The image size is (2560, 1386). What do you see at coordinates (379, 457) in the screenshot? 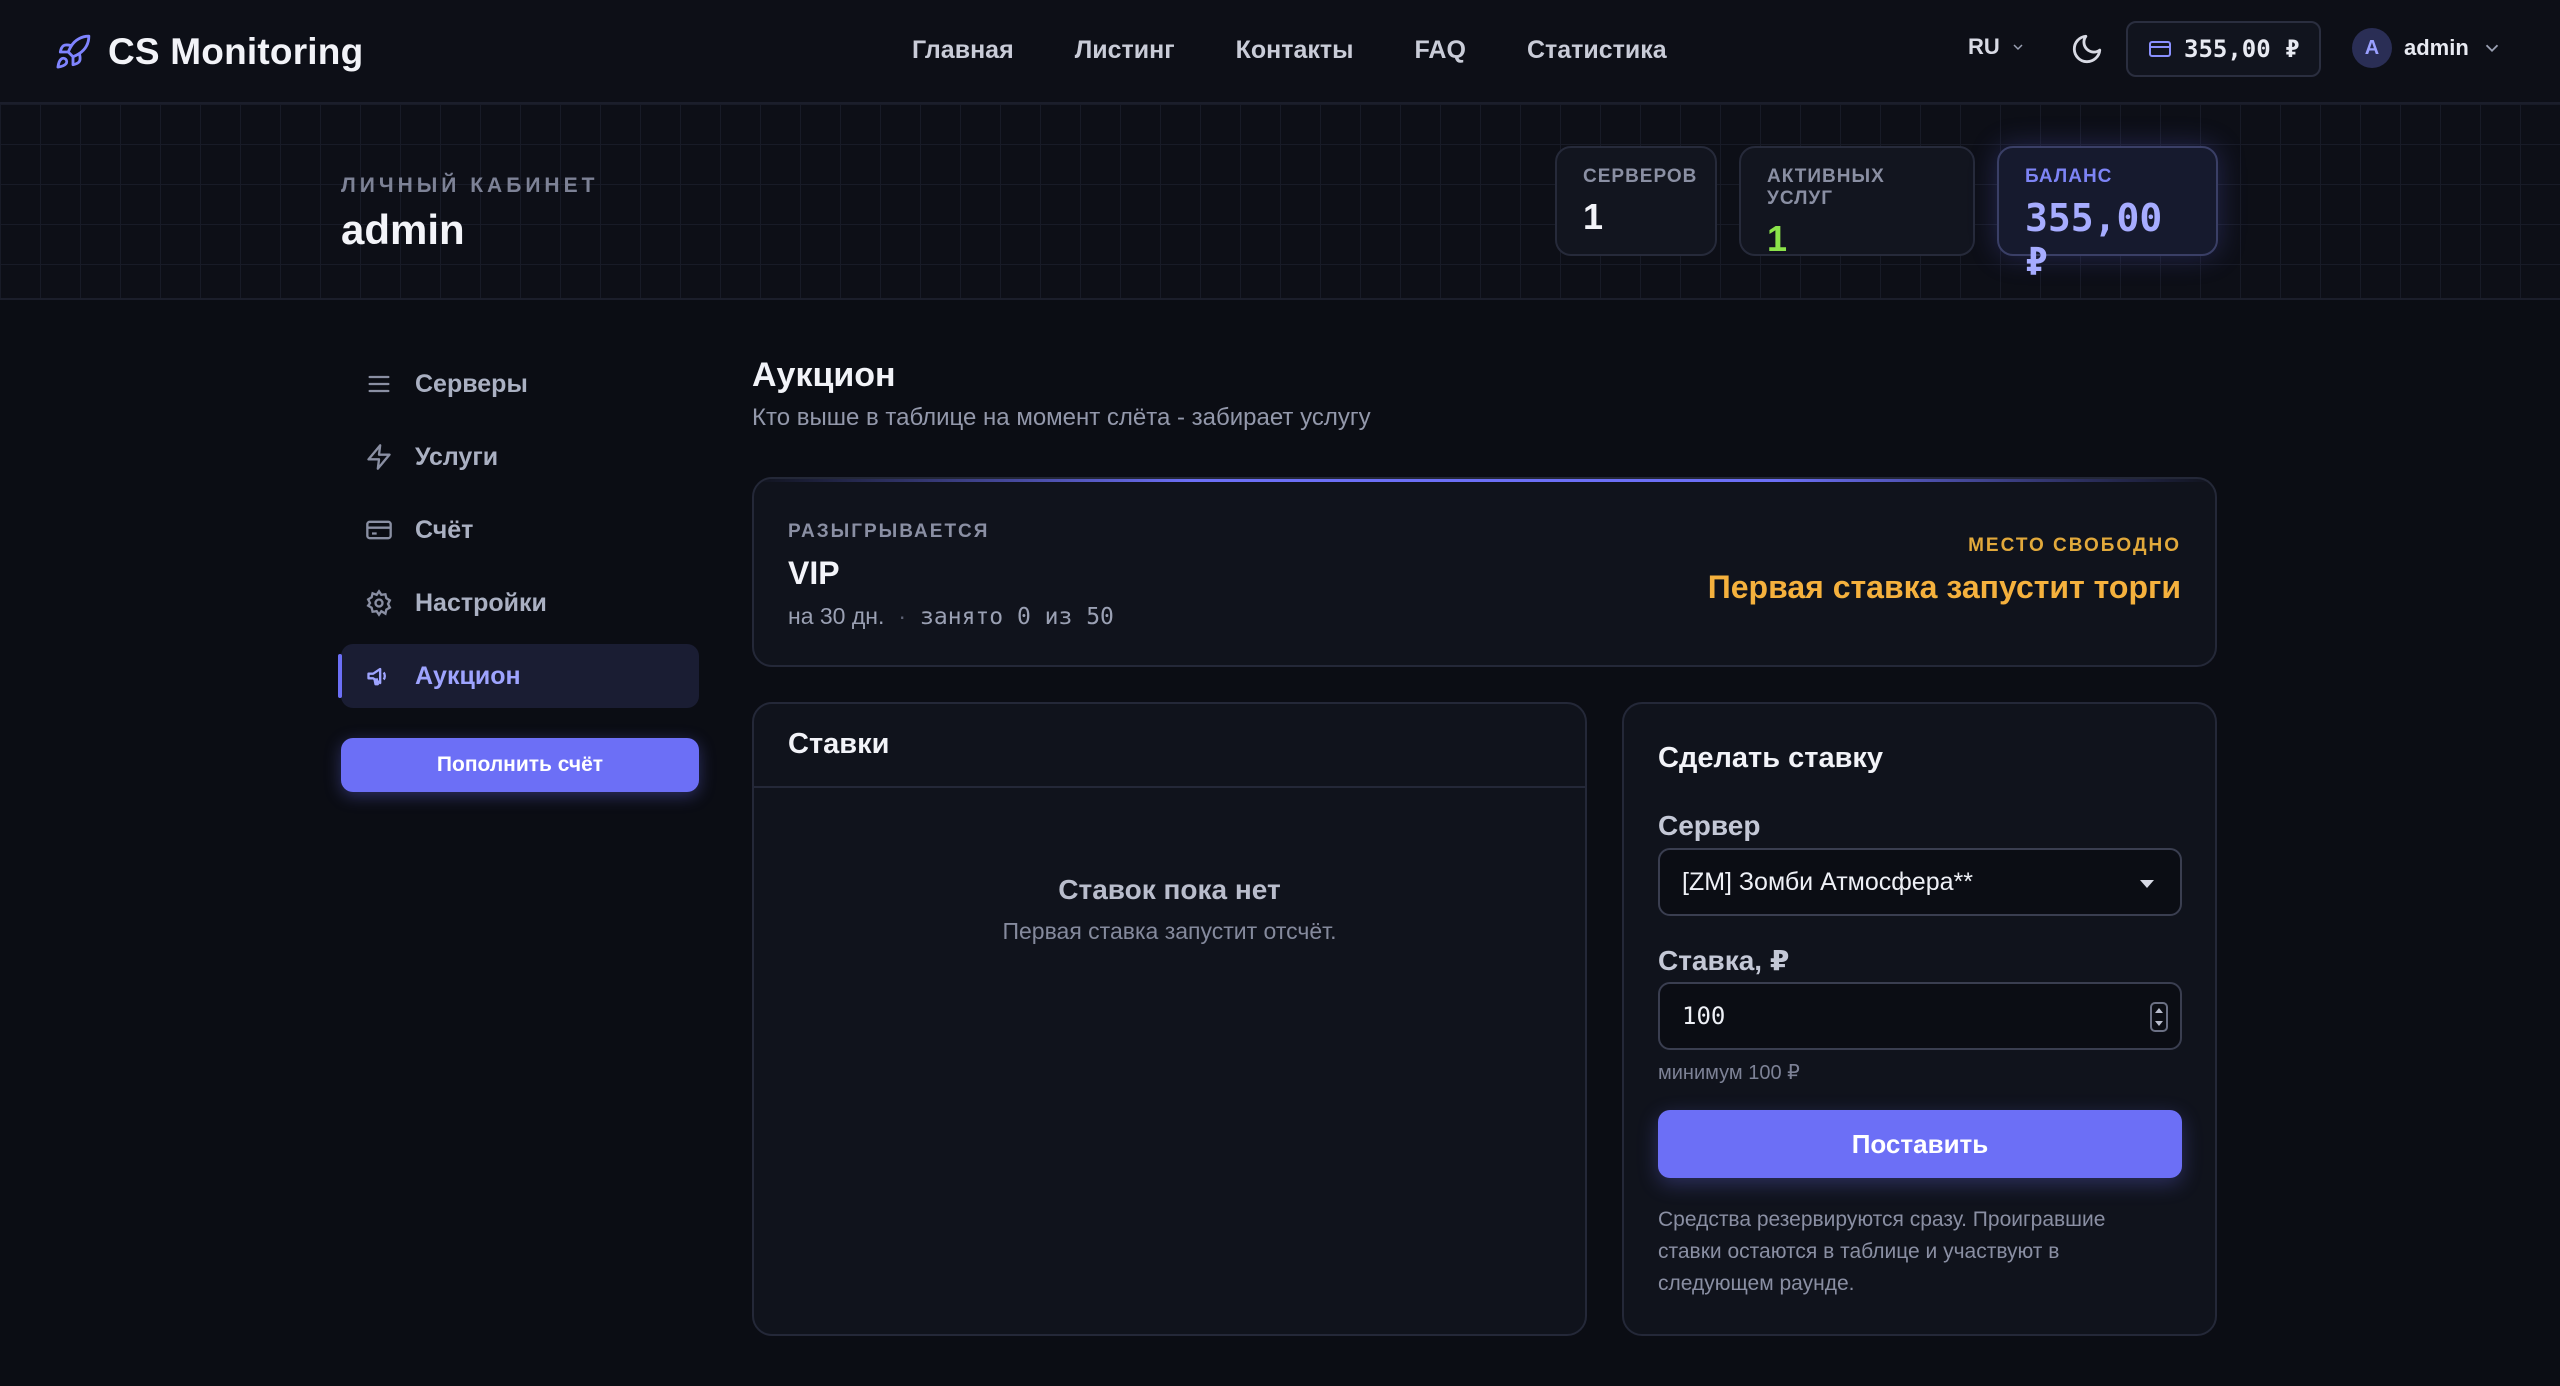
I see `lightning-icon` at bounding box center [379, 457].